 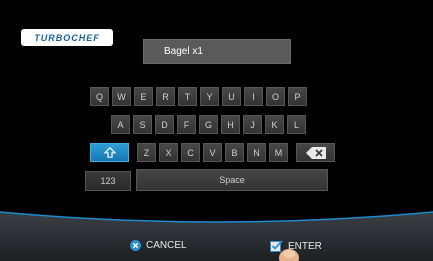 I want to click on key-label: H, so click(x=230, y=124).